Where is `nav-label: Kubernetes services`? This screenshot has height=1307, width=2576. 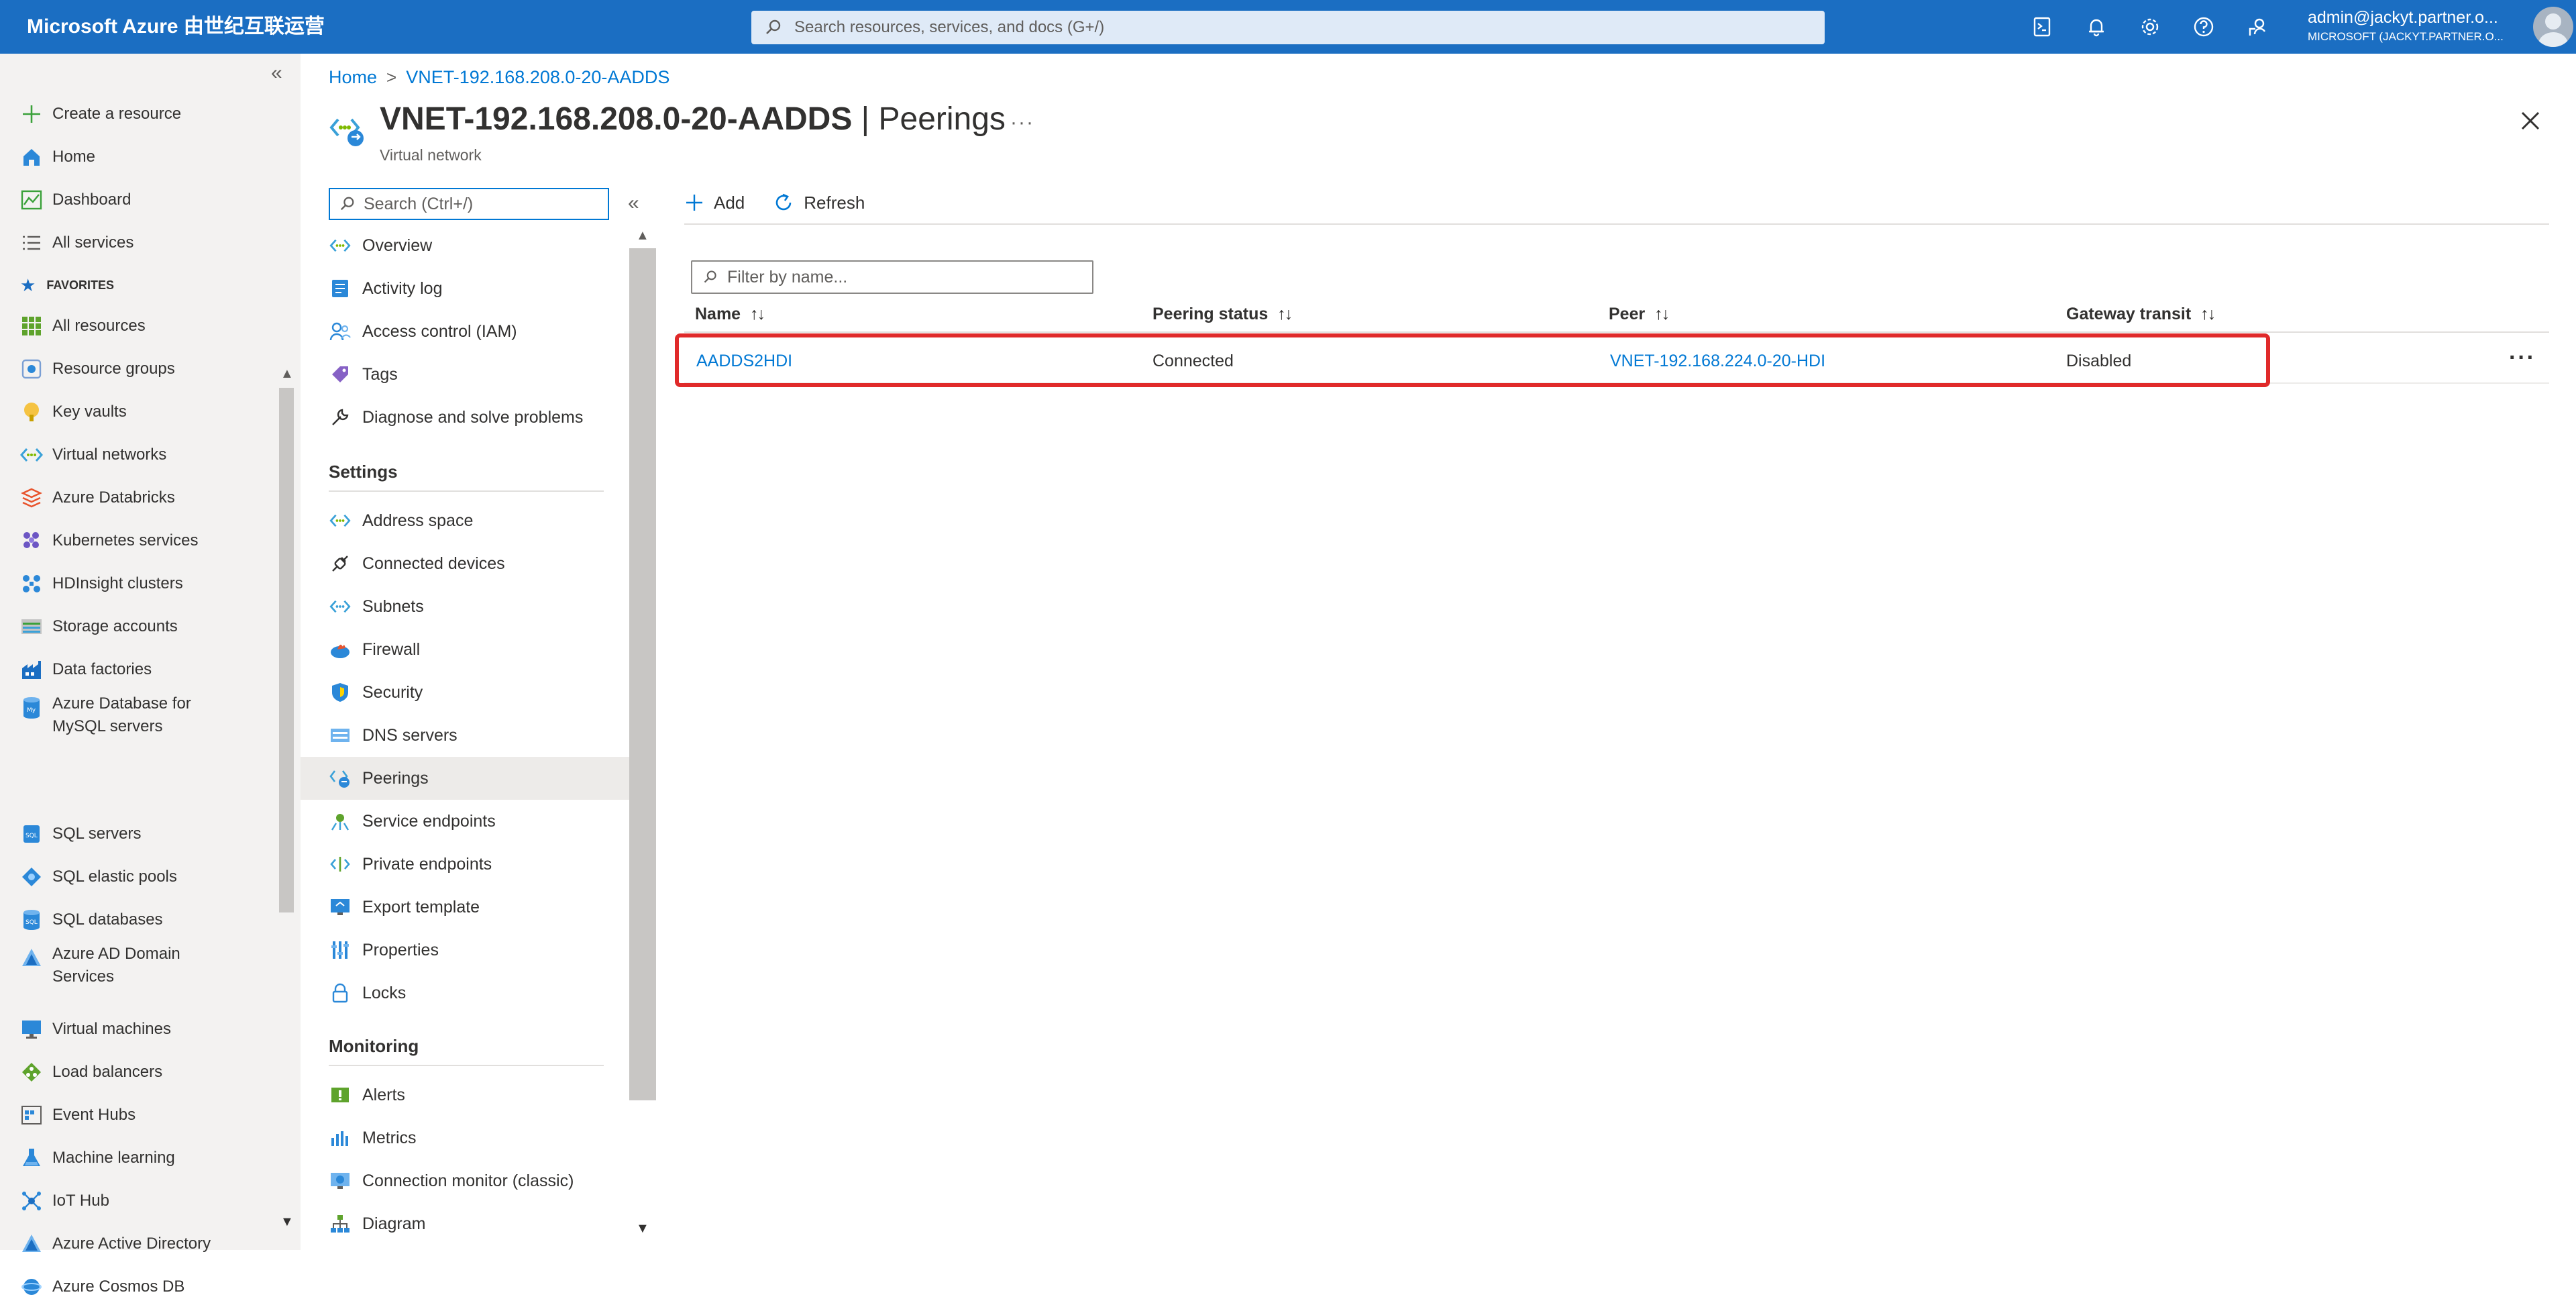 nav-label: Kubernetes services is located at coordinates (125, 540).